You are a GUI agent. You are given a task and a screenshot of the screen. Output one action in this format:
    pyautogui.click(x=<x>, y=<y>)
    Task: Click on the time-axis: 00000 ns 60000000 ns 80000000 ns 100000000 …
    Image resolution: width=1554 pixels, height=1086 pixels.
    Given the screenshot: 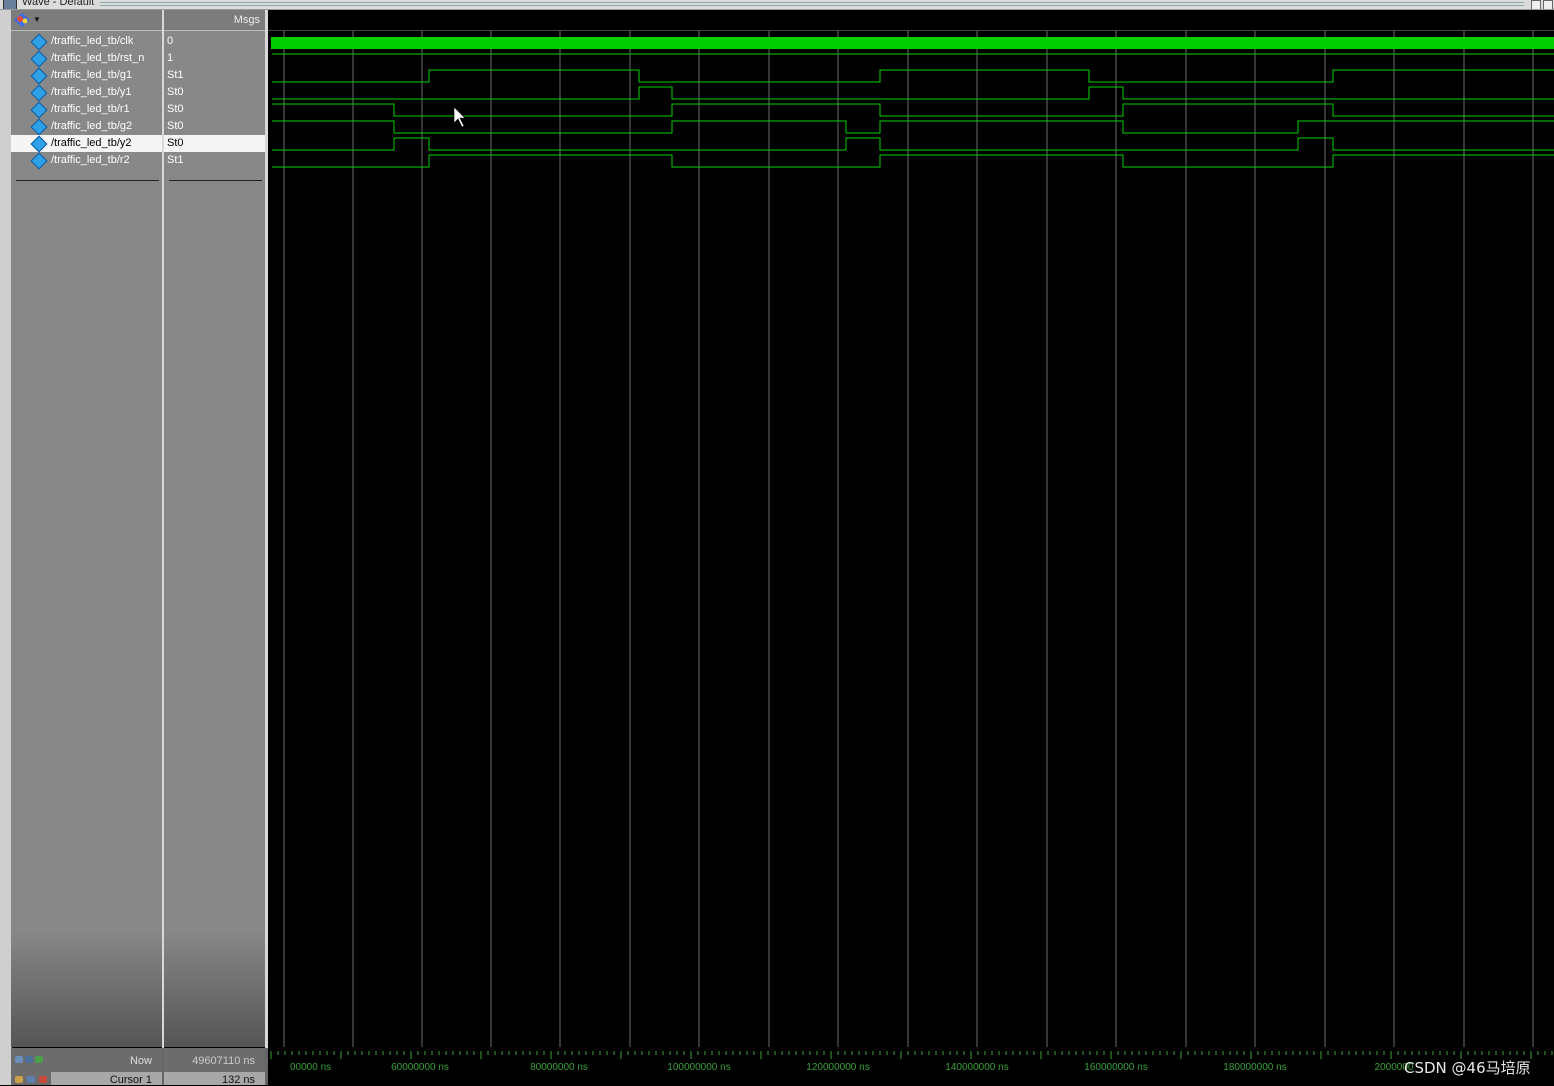 What is the action you would take?
    pyautogui.click(x=911, y=1066)
    